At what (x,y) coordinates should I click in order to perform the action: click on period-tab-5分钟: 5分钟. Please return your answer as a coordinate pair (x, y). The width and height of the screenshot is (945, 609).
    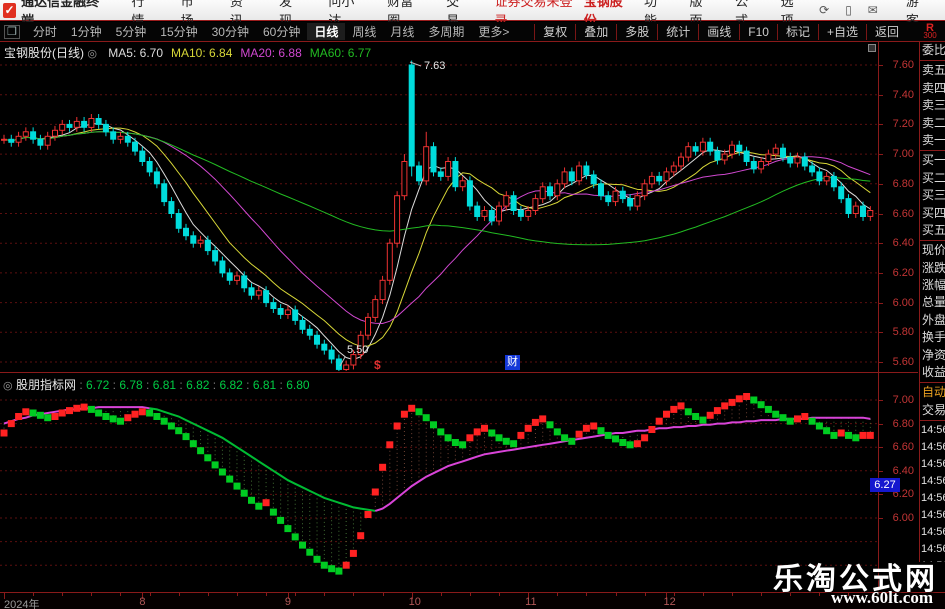
    Looking at the image, I should click on (131, 31).